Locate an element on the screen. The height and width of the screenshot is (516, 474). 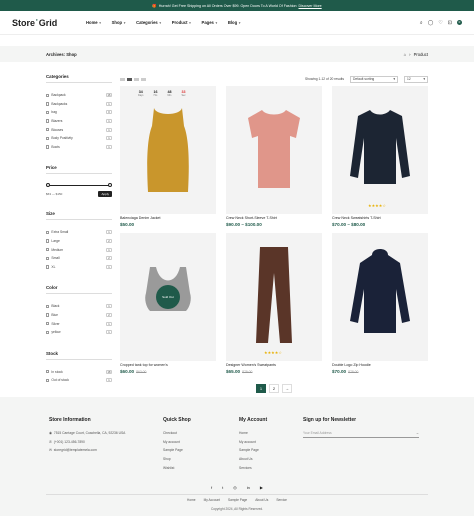
price-min-handle is located at coordinates (48, 185).